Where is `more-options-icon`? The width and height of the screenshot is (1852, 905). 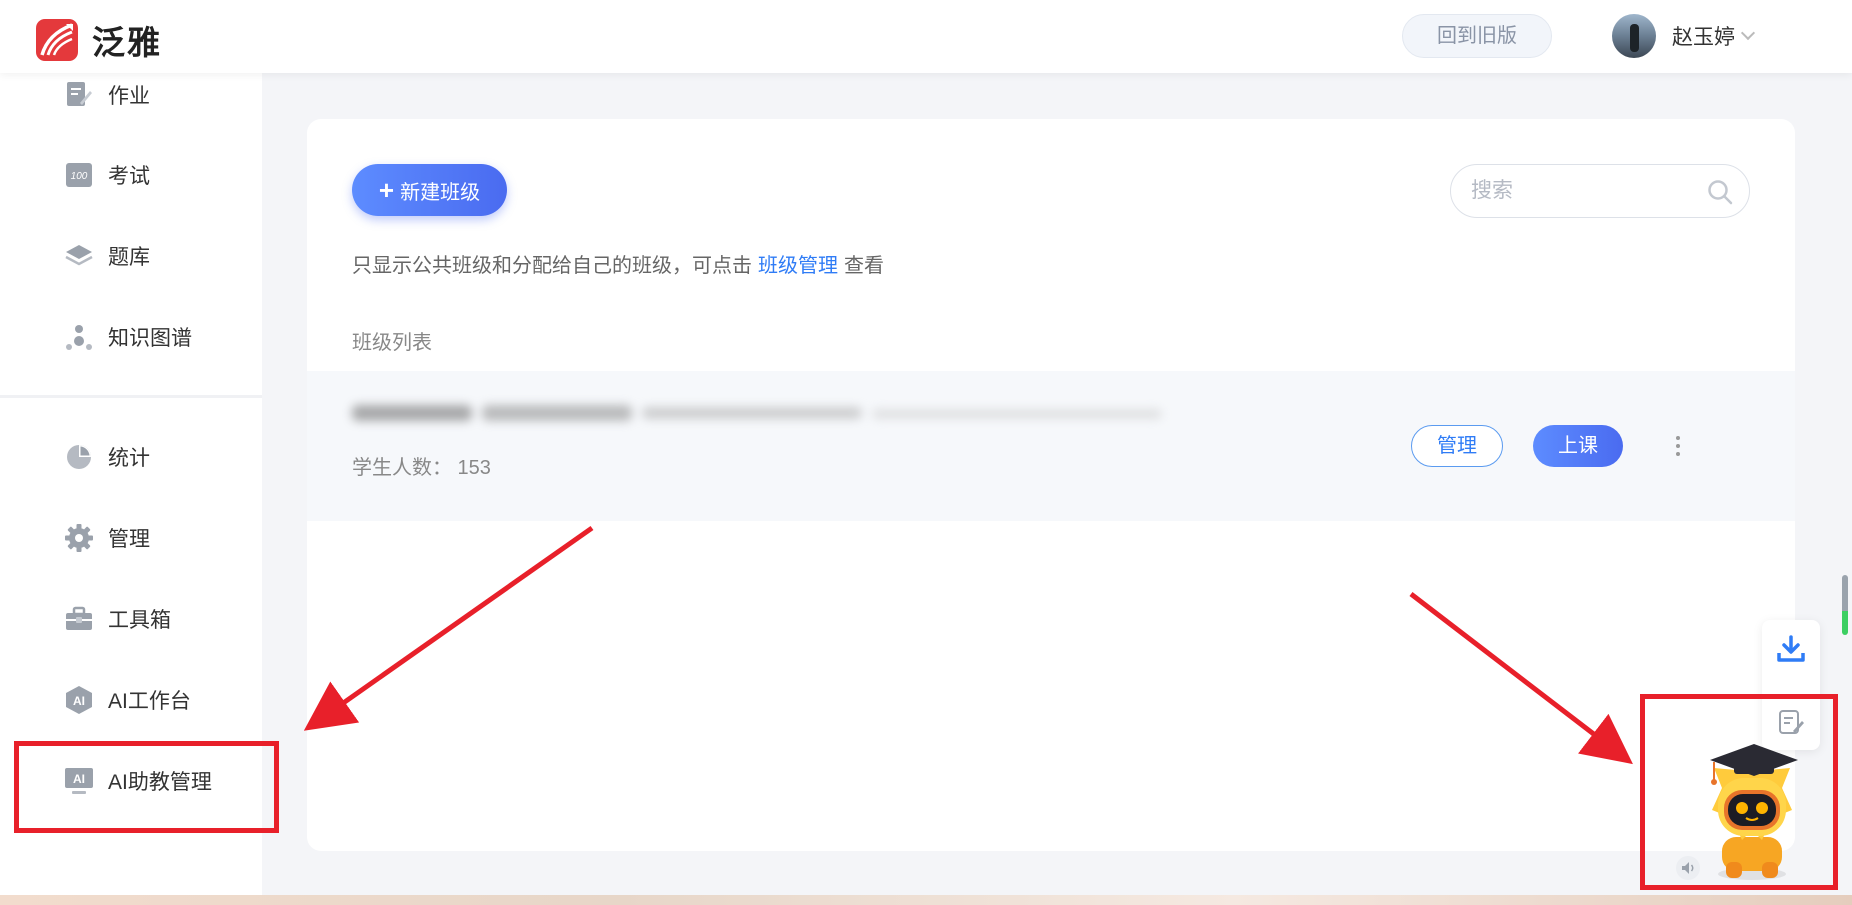
more-options-icon is located at coordinates (1678, 446).